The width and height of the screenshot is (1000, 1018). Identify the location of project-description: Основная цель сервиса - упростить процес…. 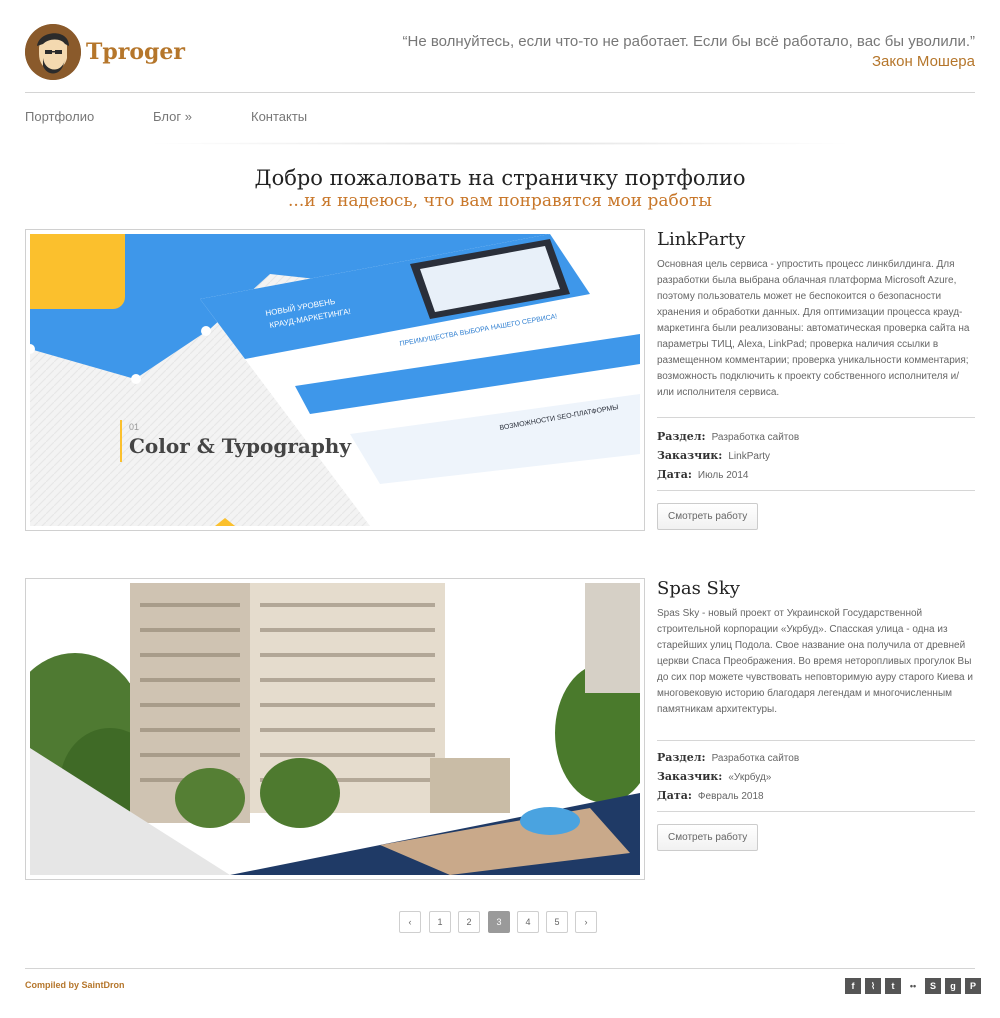
(813, 328).